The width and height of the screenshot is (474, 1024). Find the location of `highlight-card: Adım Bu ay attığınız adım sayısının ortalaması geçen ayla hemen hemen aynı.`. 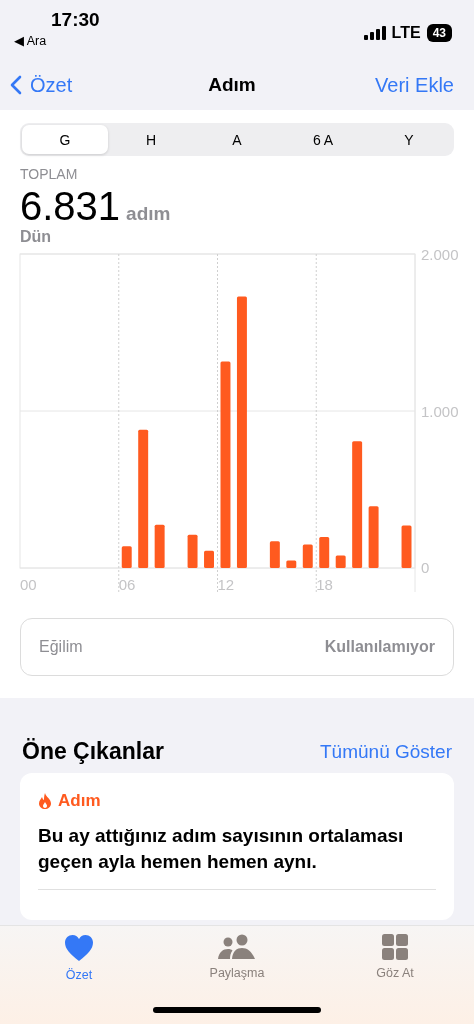

highlight-card: Adım Bu ay attığınız adım sayısının ortalaması geçen ayla hemen hemen aynı. is located at coordinates (237, 846).